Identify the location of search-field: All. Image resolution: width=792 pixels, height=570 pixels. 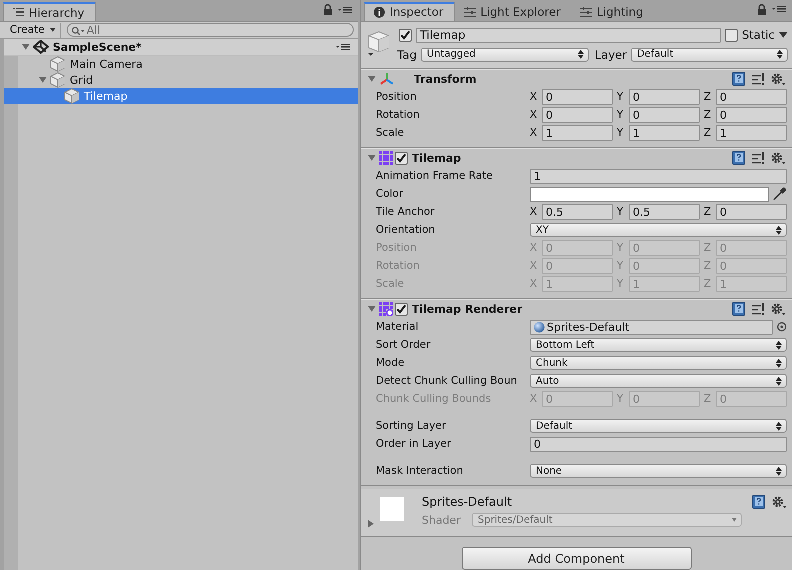
(210, 30).